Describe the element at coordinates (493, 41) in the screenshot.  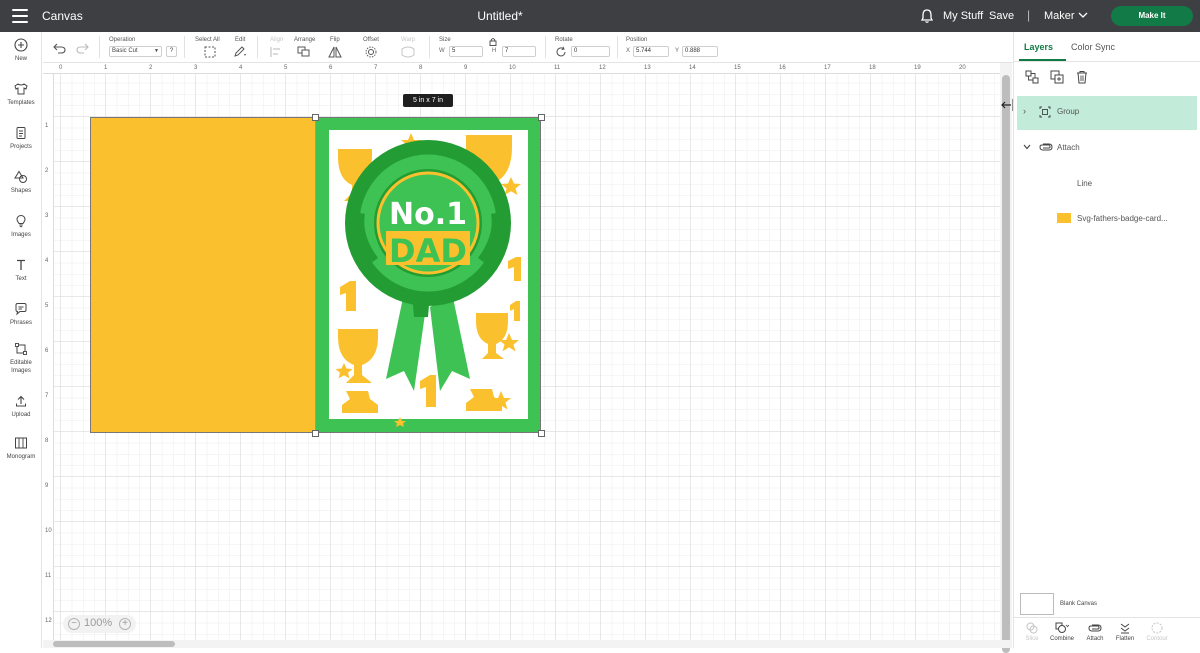
I see `lock-icon` at that location.